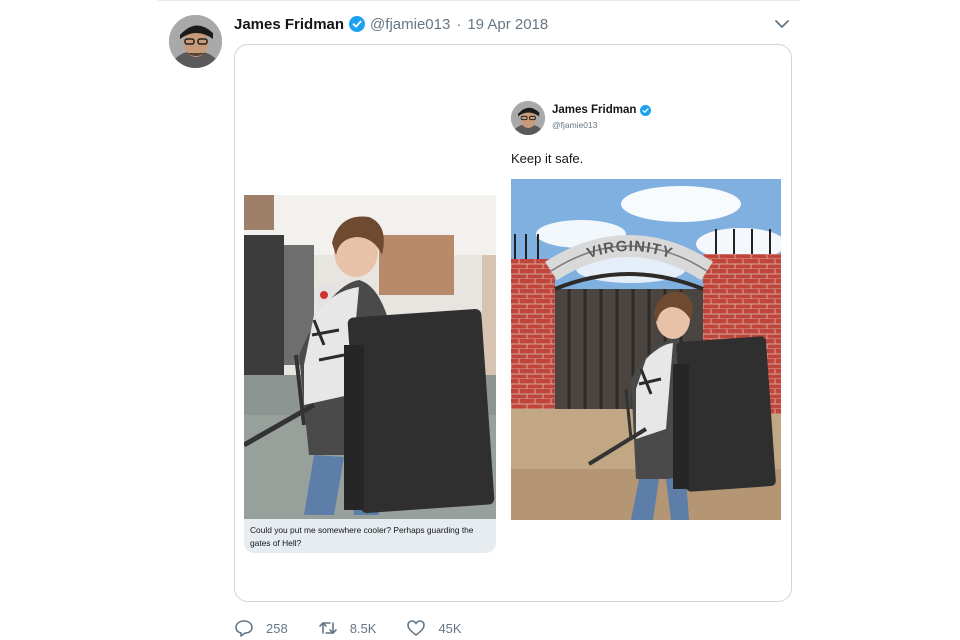 This screenshot has width=960, height=640. What do you see at coordinates (357, 24) in the screenshot?
I see `verified-badge-icon` at bounding box center [357, 24].